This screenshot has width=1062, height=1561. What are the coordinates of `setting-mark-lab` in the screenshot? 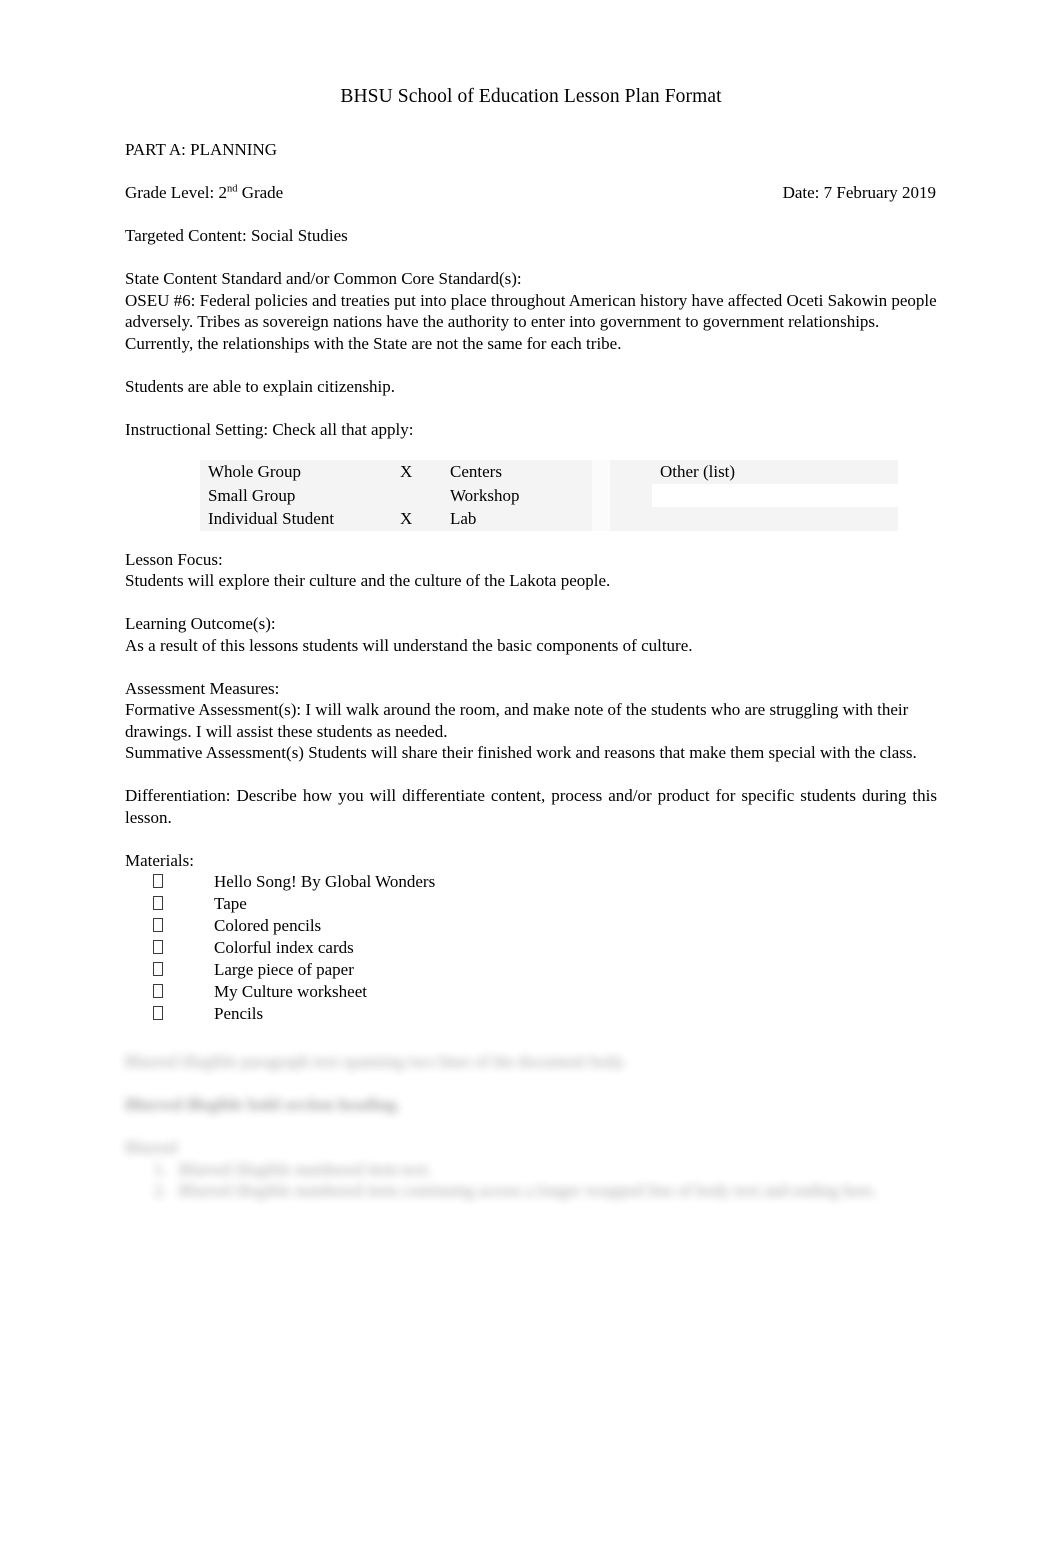 It's located at (631, 519).